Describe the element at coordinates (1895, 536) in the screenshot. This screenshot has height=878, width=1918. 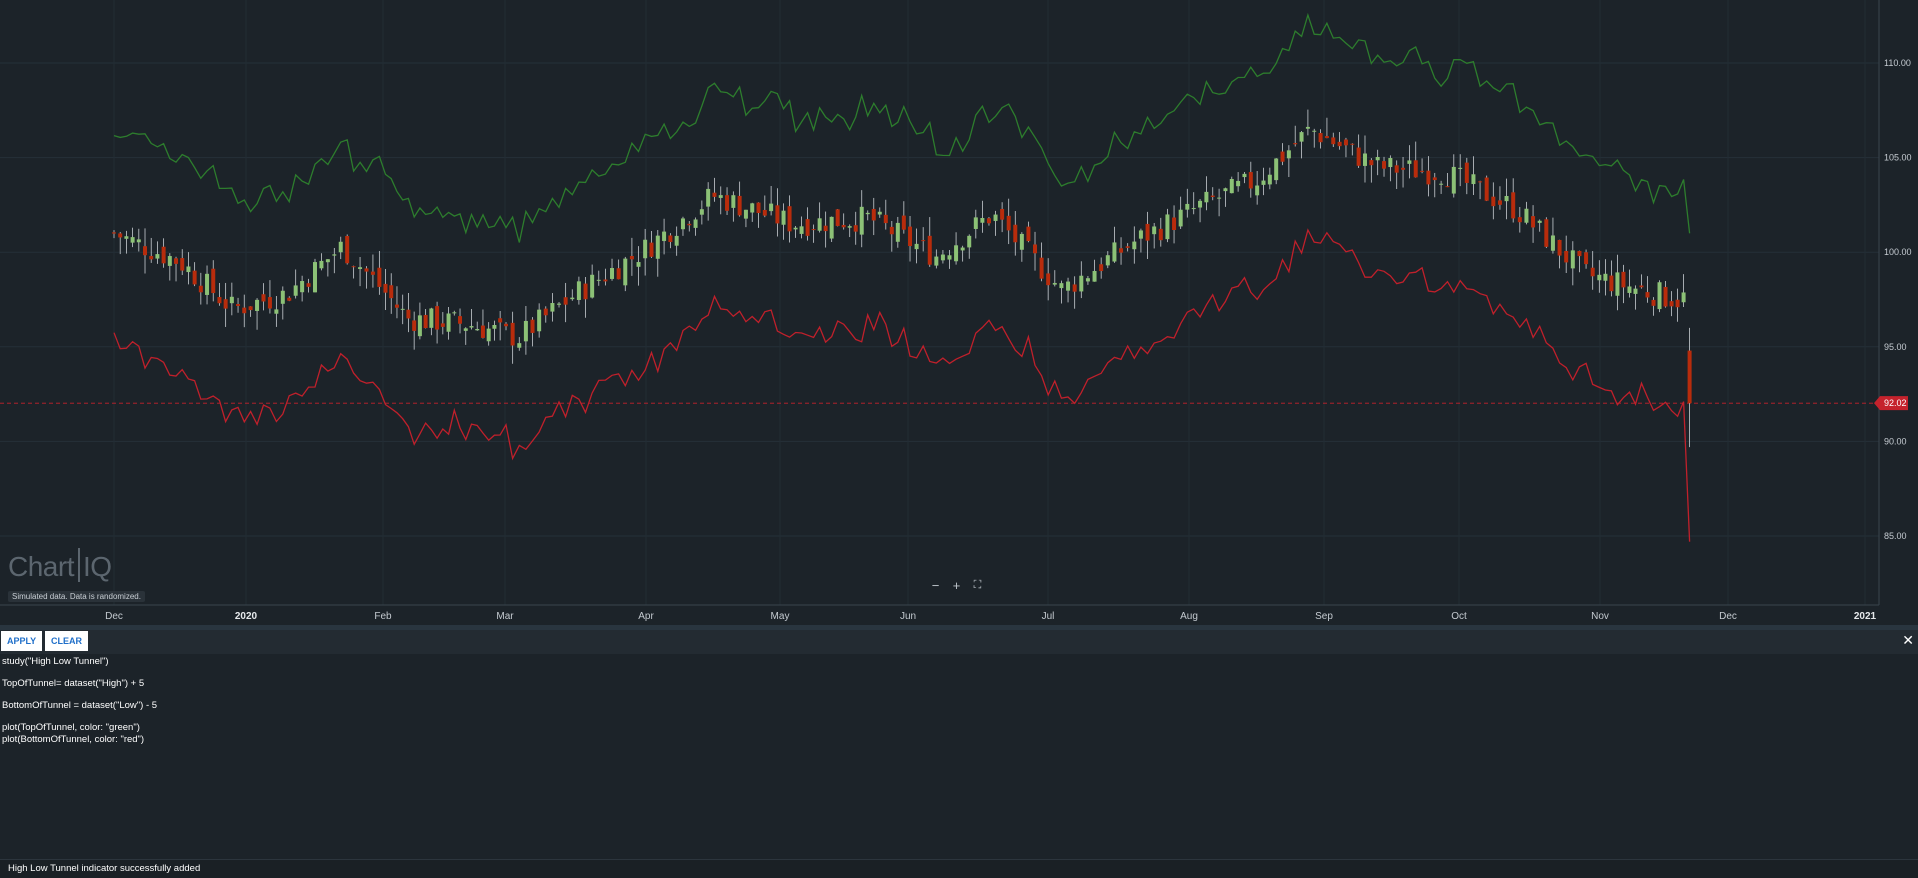
I see `price-tick-label: 85.00` at that location.